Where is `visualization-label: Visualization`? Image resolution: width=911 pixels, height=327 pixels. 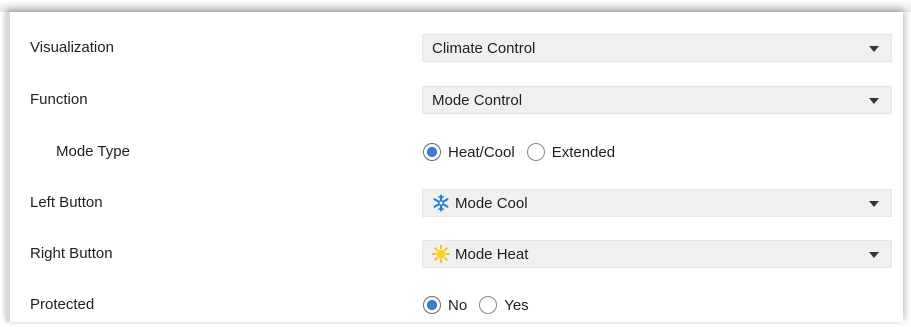
visualization-label: Visualization is located at coordinates (72, 47).